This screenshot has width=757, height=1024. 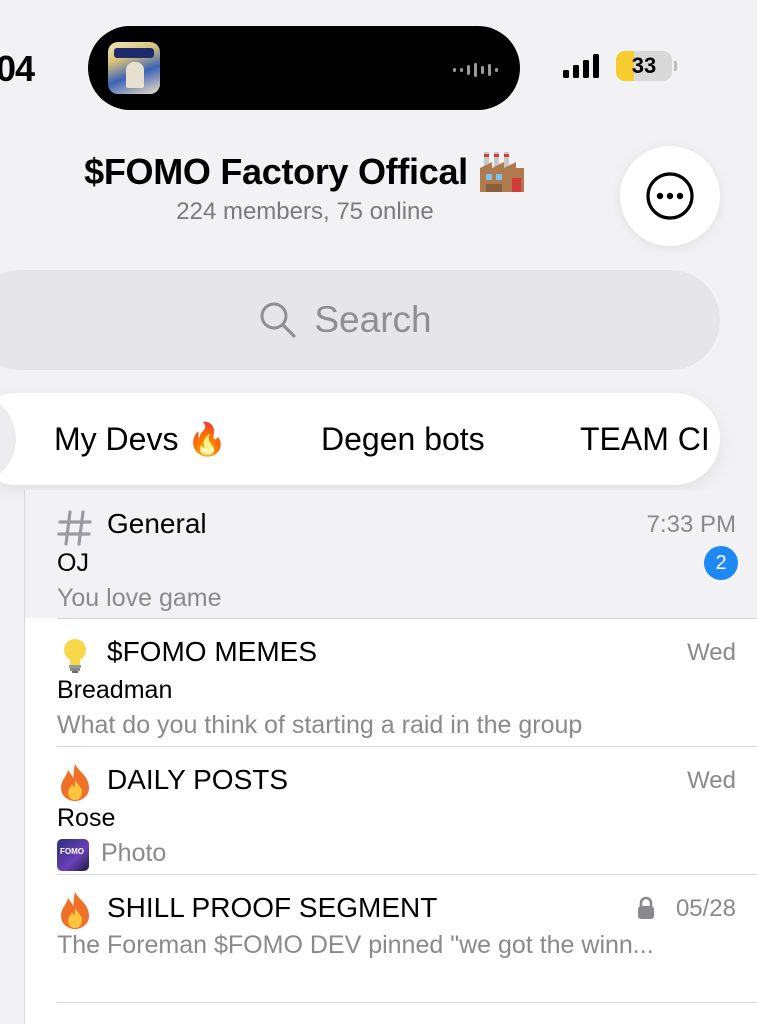 I want to click on search-icon, so click(x=278, y=320).